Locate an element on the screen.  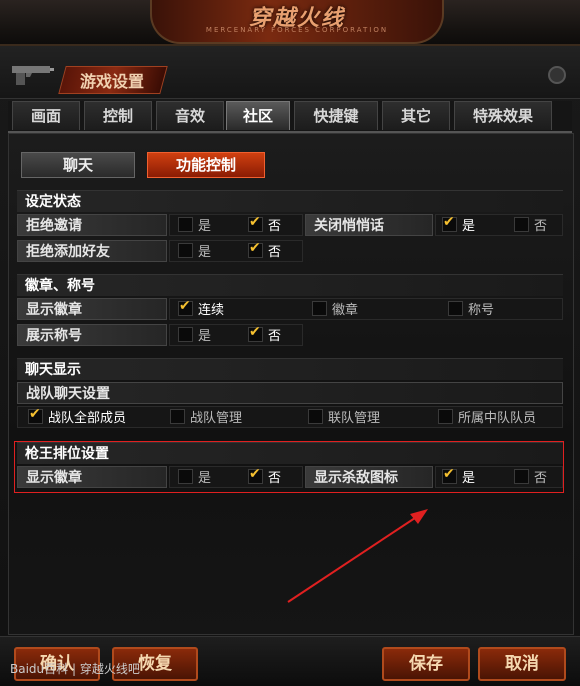
option-label: 所属中队队员 is located at coordinates (497, 418).